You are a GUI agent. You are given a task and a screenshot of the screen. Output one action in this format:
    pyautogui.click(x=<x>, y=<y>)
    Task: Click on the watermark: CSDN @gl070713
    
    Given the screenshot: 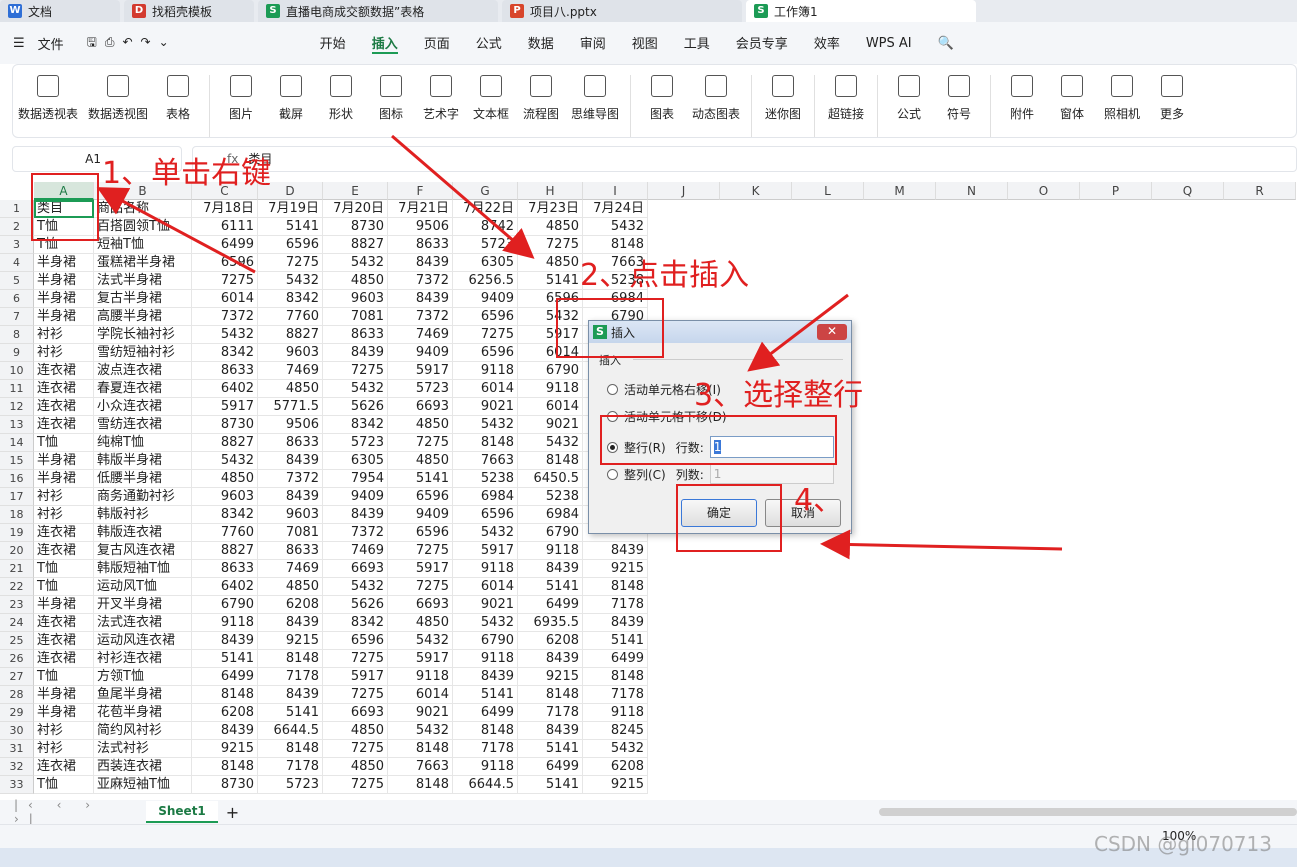 What is the action you would take?
    pyautogui.click(x=1183, y=844)
    